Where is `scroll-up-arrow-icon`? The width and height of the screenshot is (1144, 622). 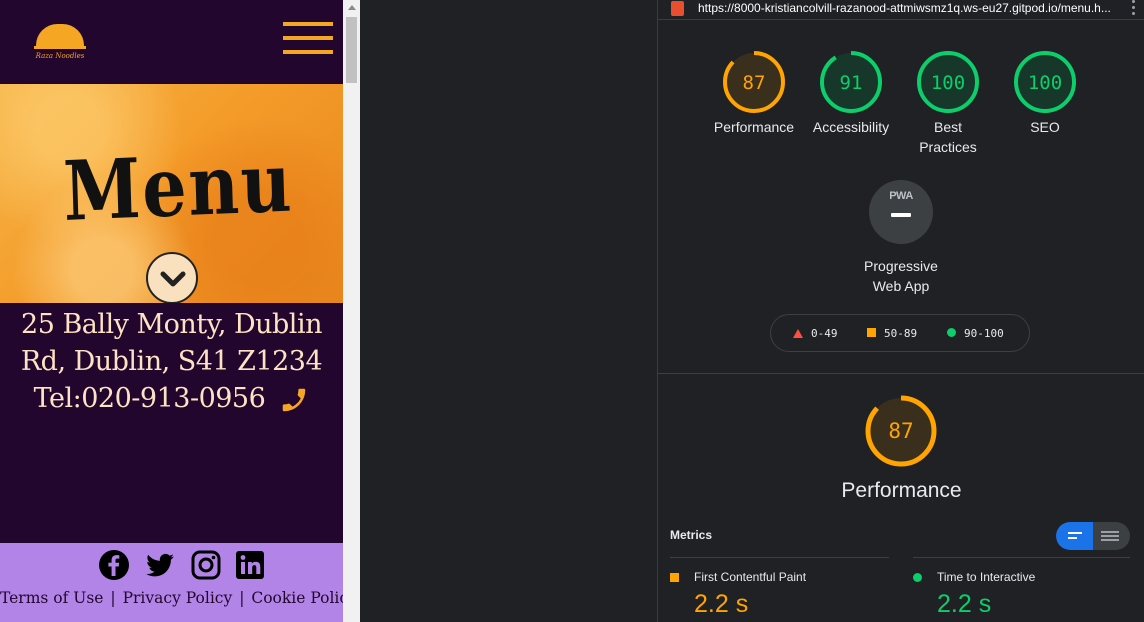 scroll-up-arrow-icon is located at coordinates (352, 7).